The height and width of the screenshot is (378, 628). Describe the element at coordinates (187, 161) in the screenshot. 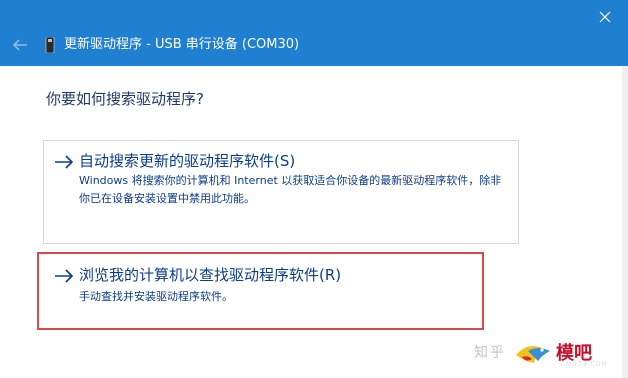

I see `auto-search-title: 自动搜索更新的驱动程序软件(S)` at that location.